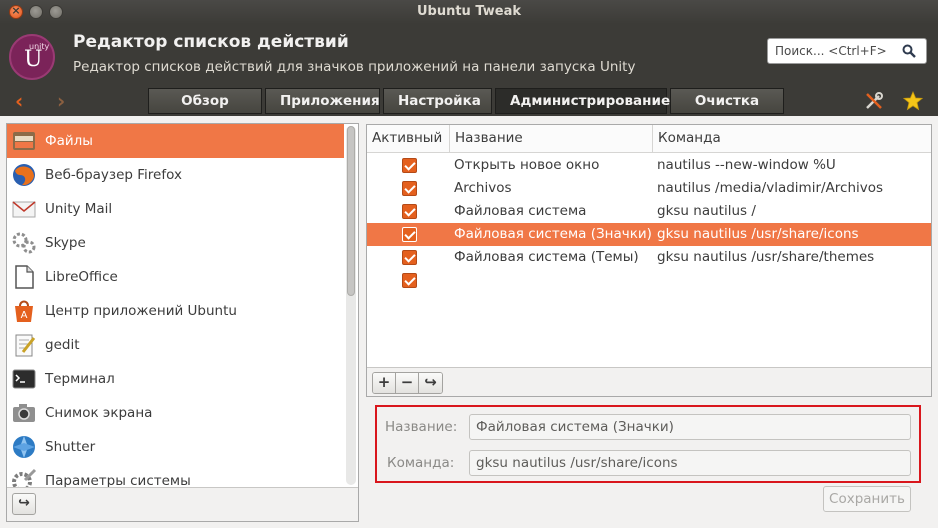  Describe the element at coordinates (421, 427) in the screenshot. I see `name-label: Название:` at that location.